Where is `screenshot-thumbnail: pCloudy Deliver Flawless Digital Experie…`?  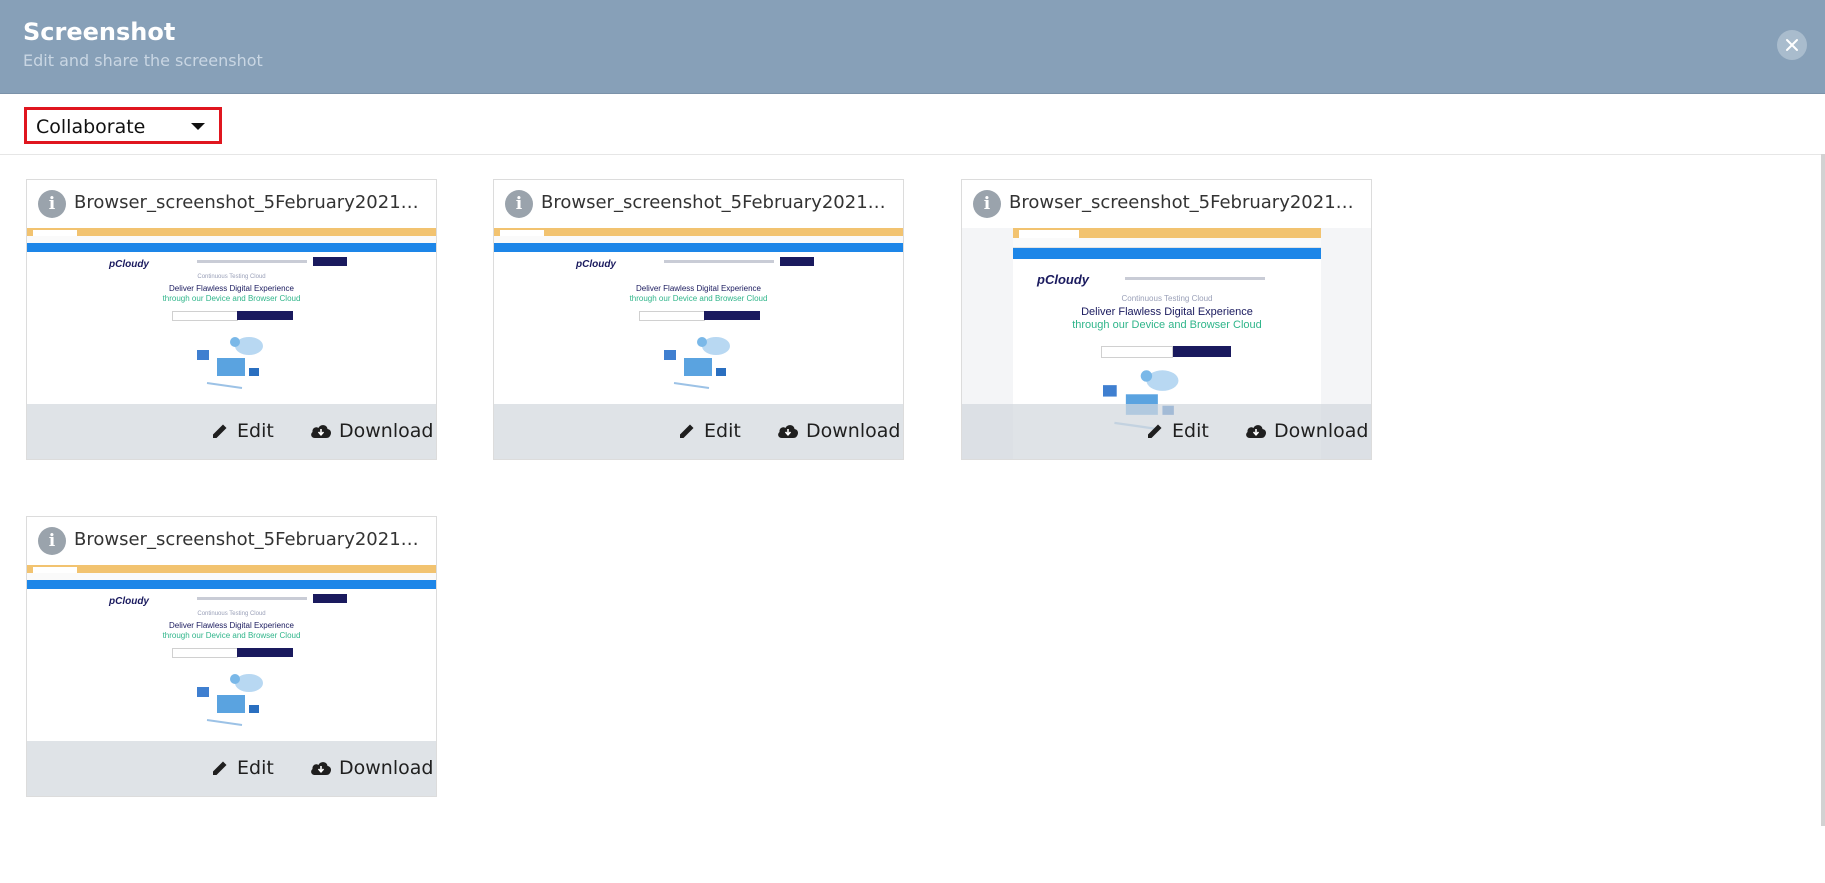
screenshot-thumbnail: pCloudy Deliver Flawless Digital Experie… is located at coordinates (698, 343).